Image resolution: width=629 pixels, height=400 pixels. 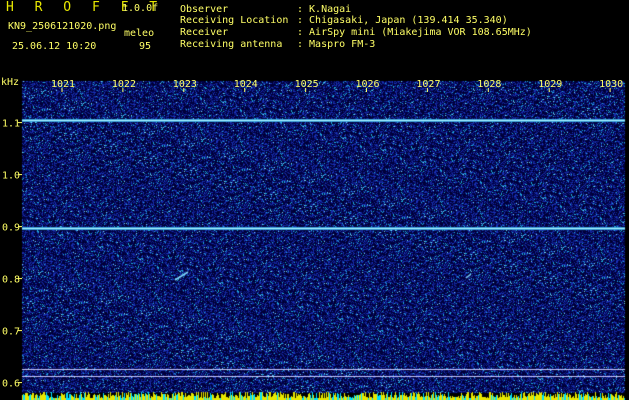 I want to click on x-tick-label: 1022, so click(x=124, y=84).